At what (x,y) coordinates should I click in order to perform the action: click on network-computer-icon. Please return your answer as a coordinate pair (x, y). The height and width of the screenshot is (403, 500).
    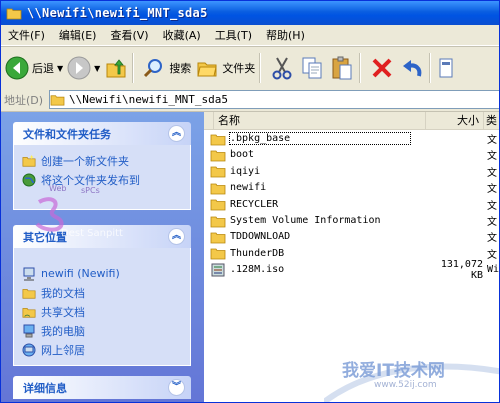
    Looking at the image, I should click on (29, 273).